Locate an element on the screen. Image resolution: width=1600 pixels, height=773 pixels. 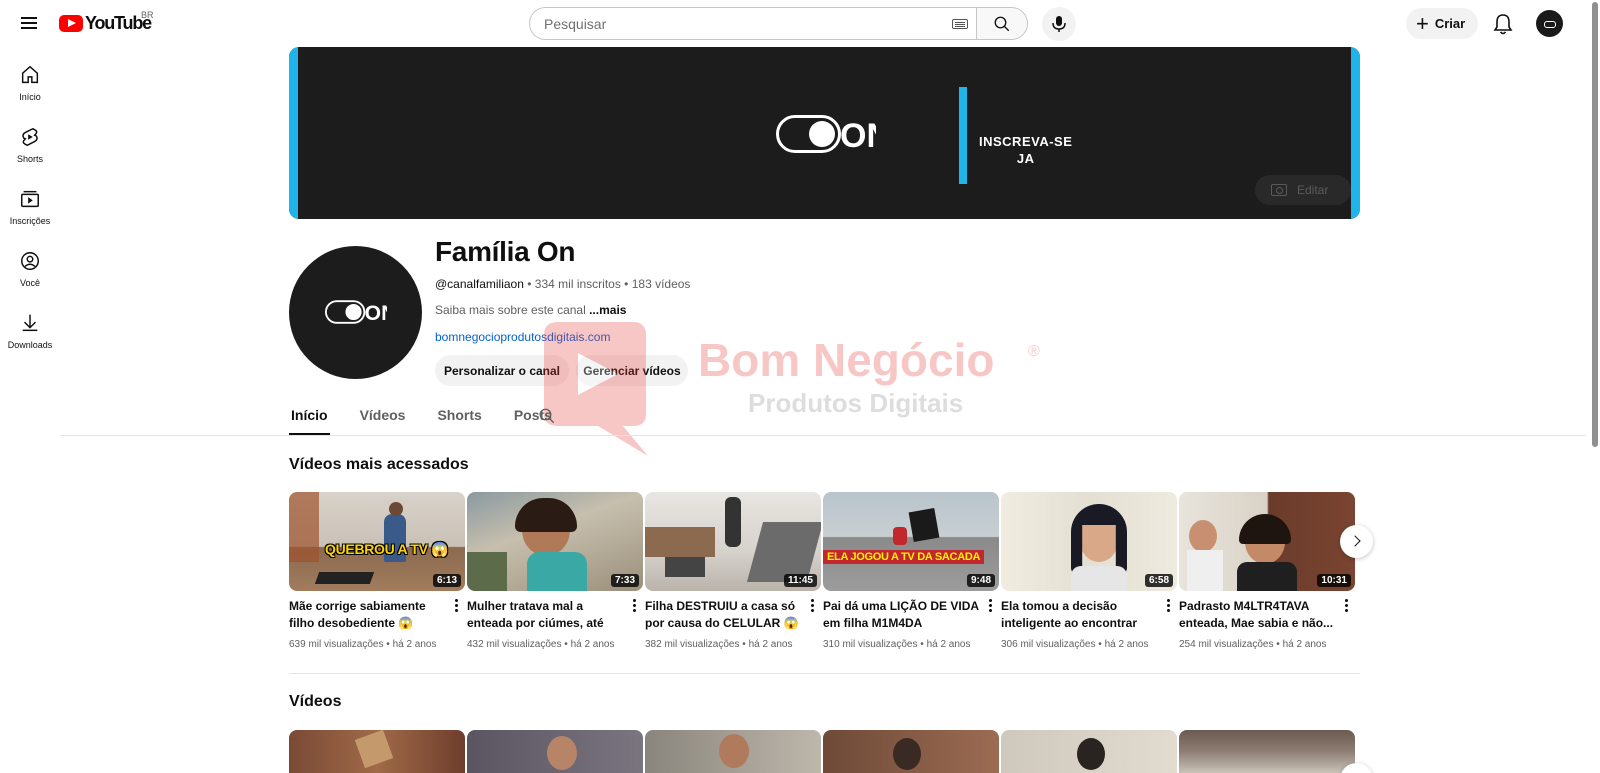
search-box is located at coordinates (752, 23).